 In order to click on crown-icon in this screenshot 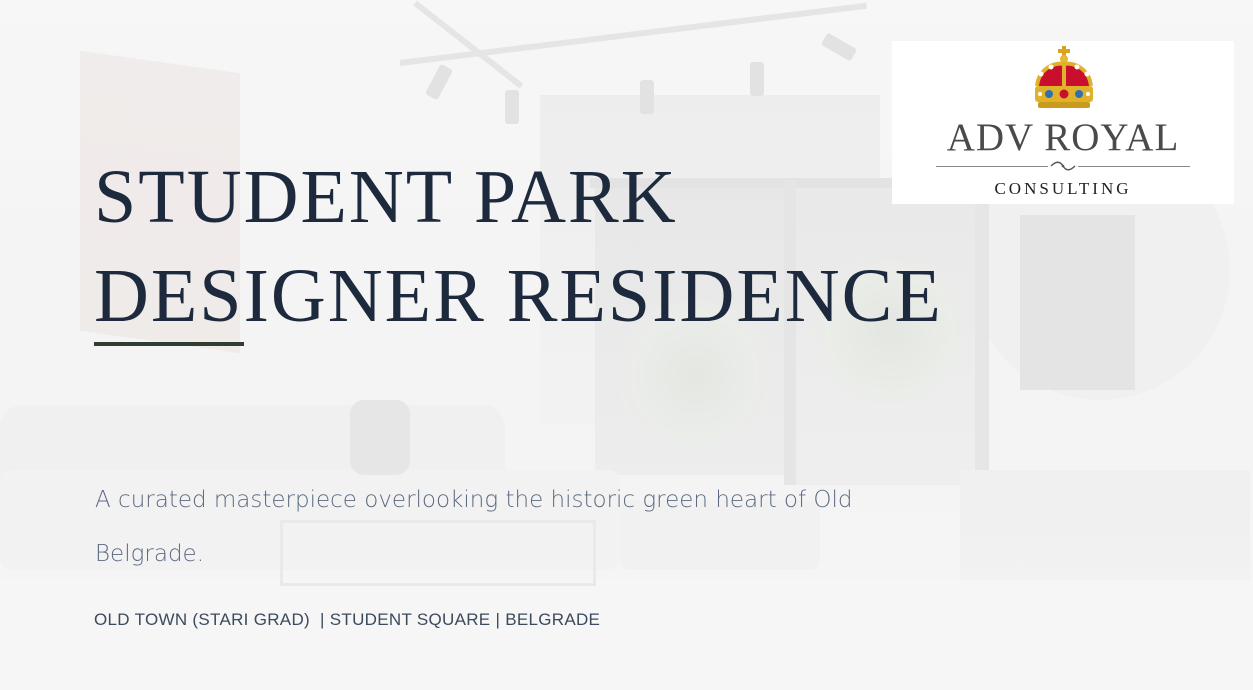, I will do `click(1064, 77)`.